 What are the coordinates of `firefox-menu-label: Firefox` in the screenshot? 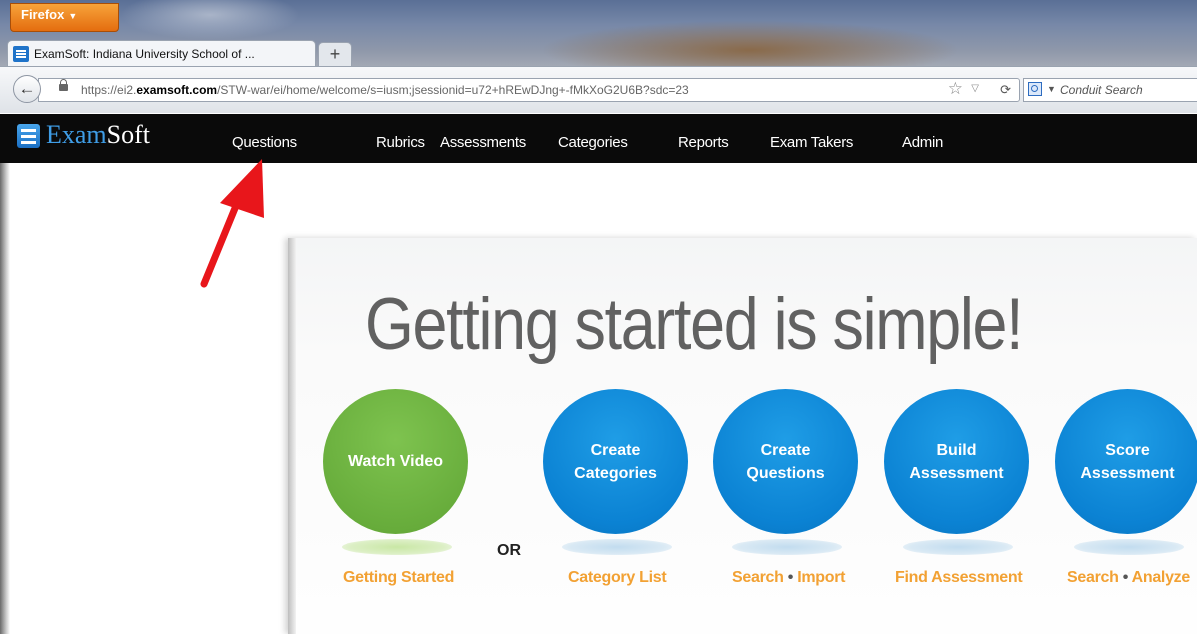 It's located at (43, 14).